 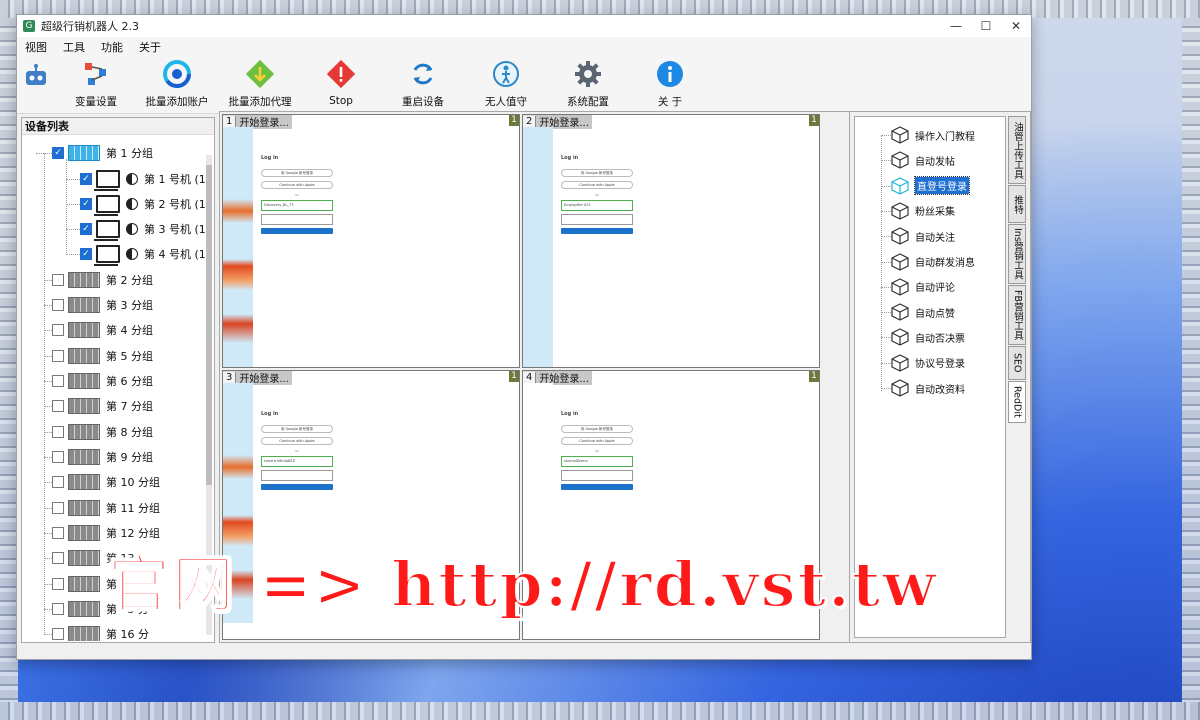 What do you see at coordinates (94, 356) in the screenshot?
I see `group-node-5: 第 5 分组` at bounding box center [94, 356].